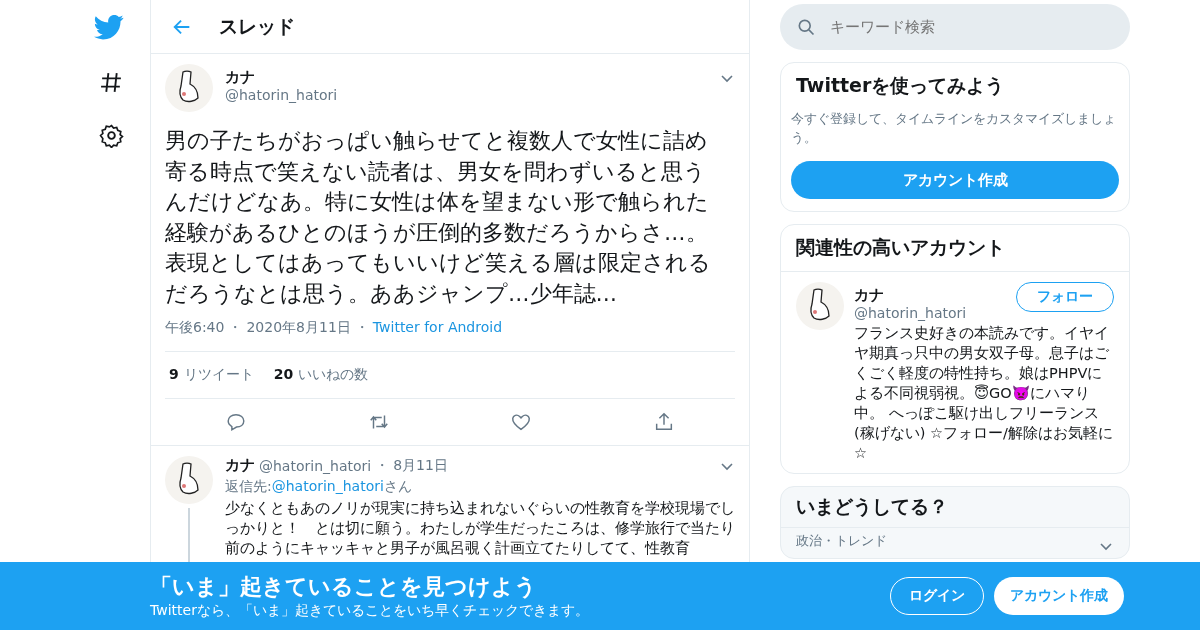 This screenshot has width=1200, height=630. Describe the element at coordinates (955, 27) in the screenshot. I see `search-field: キーワード検索` at that location.